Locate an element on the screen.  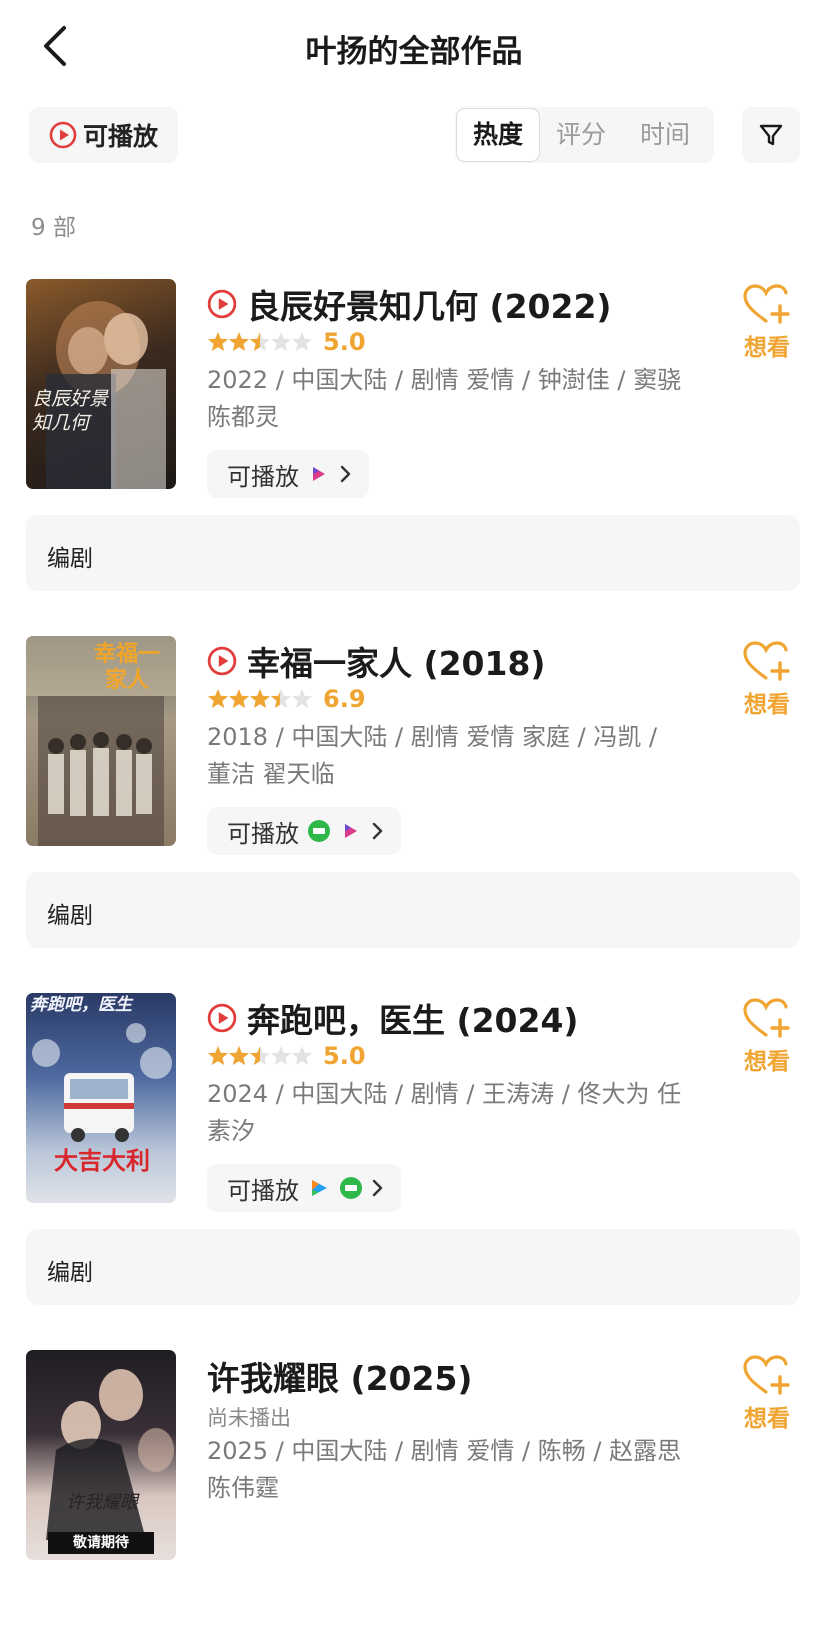
poster-title-text: 幸福一家人 is located at coordinates (126, 667).